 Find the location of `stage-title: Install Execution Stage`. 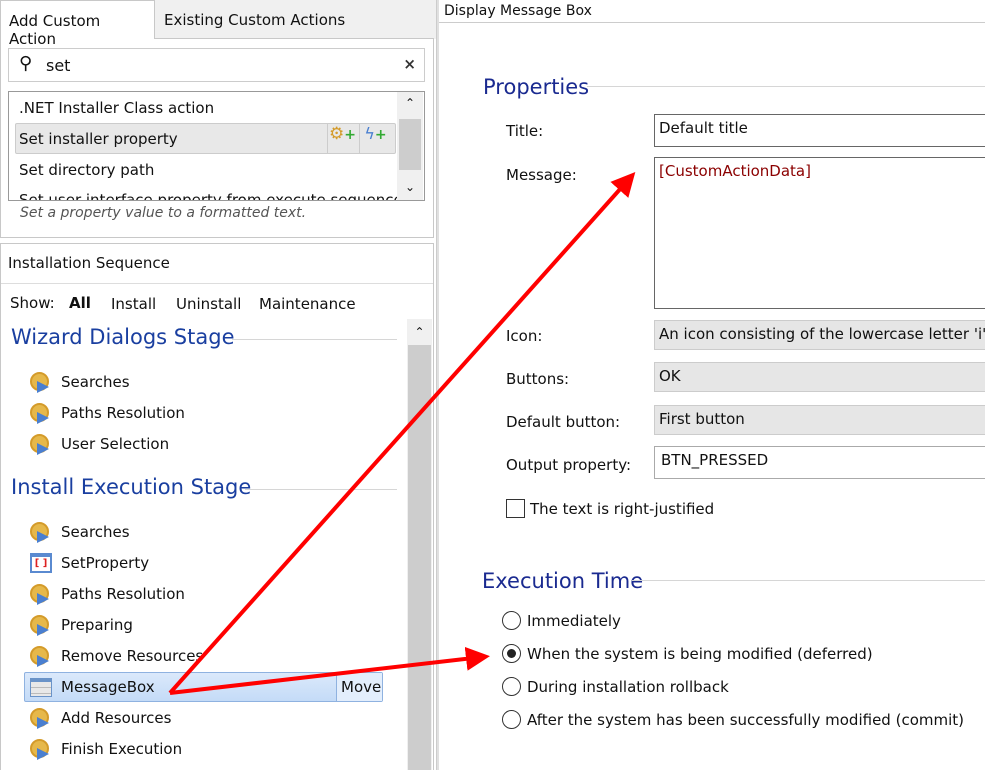

stage-title: Install Execution Stage is located at coordinates (131, 487).